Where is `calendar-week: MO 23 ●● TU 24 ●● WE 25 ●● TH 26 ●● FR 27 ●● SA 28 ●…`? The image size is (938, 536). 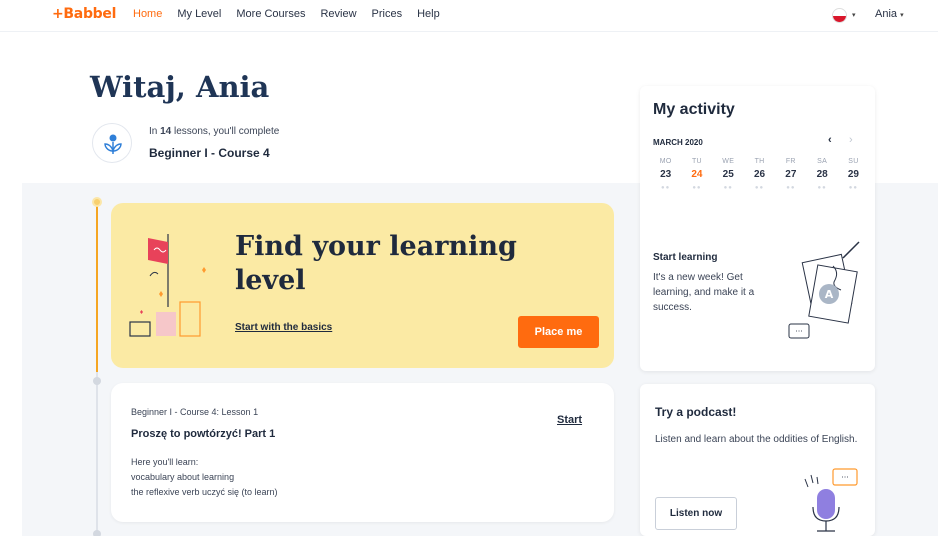 calendar-week: MO 23 ●● TU 24 ●● WE 25 ●● TH 26 ●● FR 27 ●● SA 28 ●… is located at coordinates (759, 174).